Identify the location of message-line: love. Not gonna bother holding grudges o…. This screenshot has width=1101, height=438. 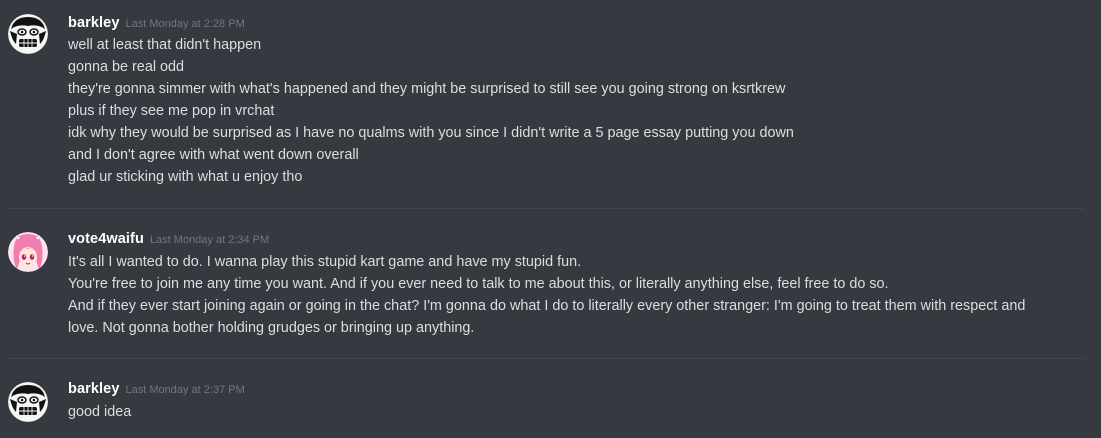
(271, 328).